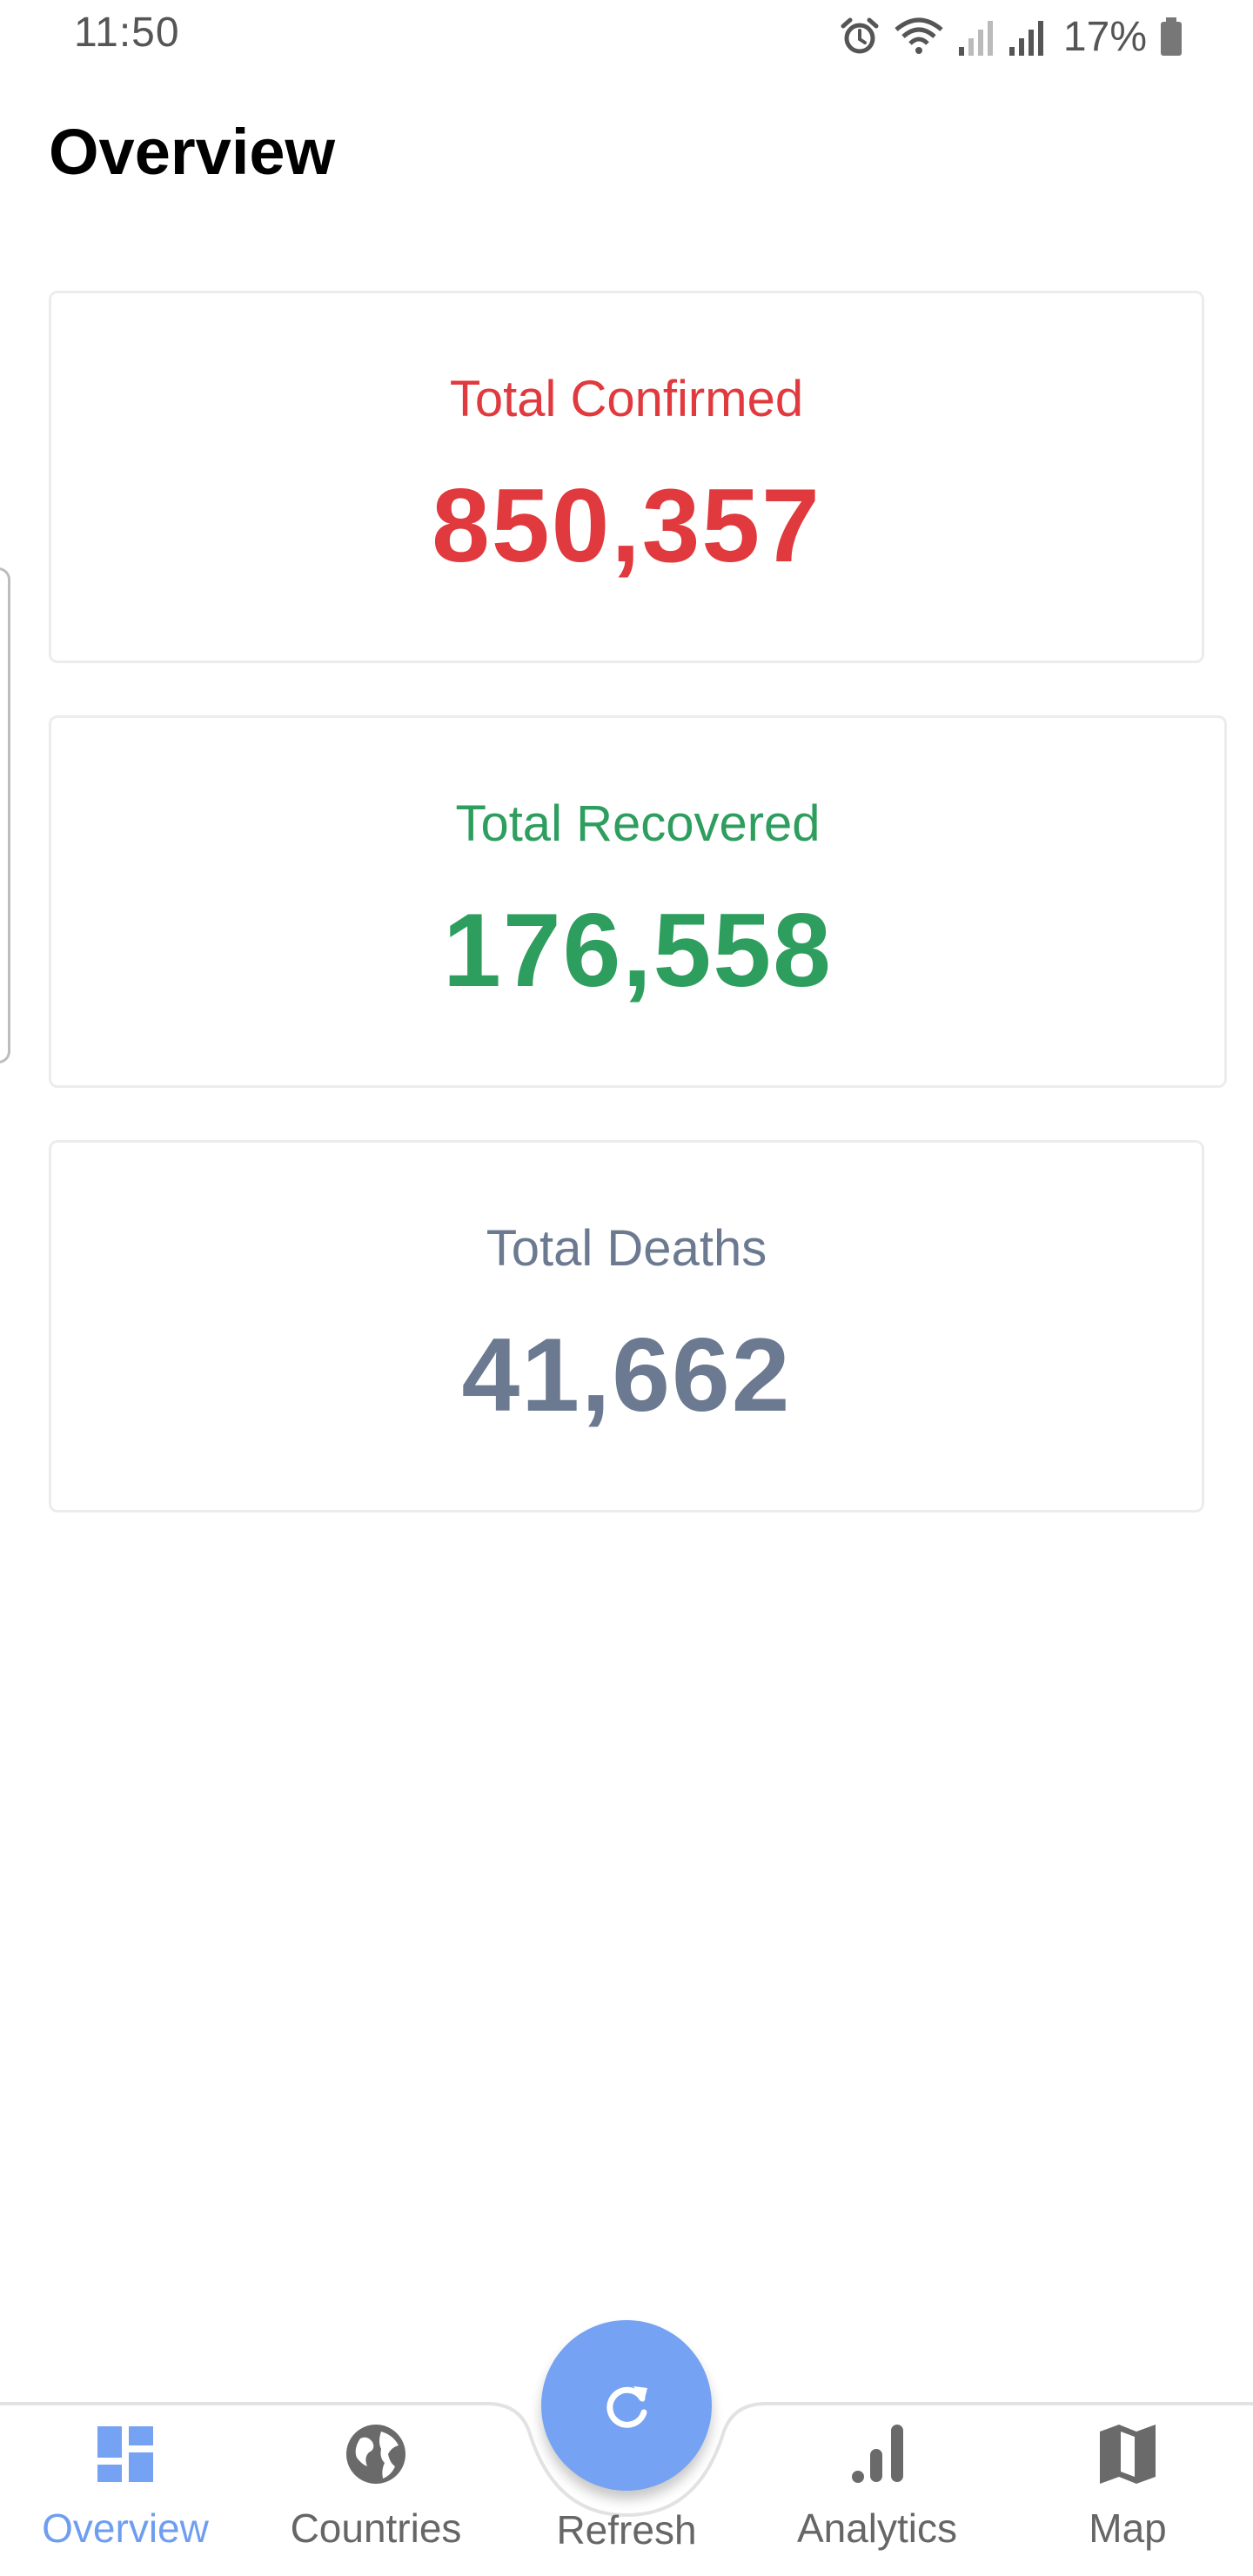 The image size is (1253, 2576). Describe the element at coordinates (125, 2493) in the screenshot. I see `nav-overview: Overview` at that location.